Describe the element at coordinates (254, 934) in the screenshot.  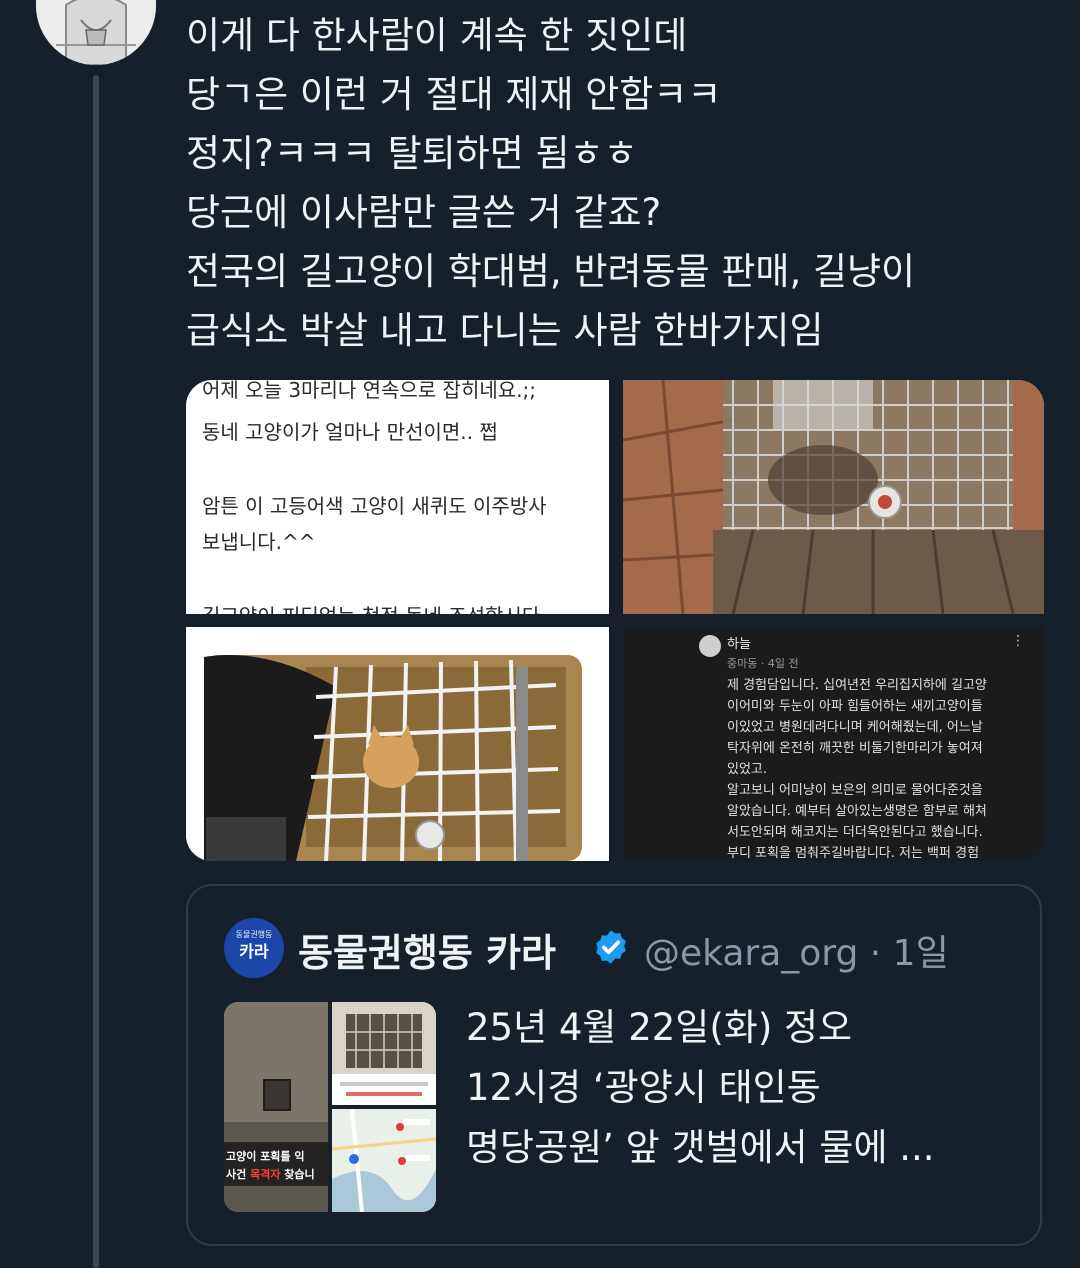
I see `avatar-org-label: 동물권행동` at that location.